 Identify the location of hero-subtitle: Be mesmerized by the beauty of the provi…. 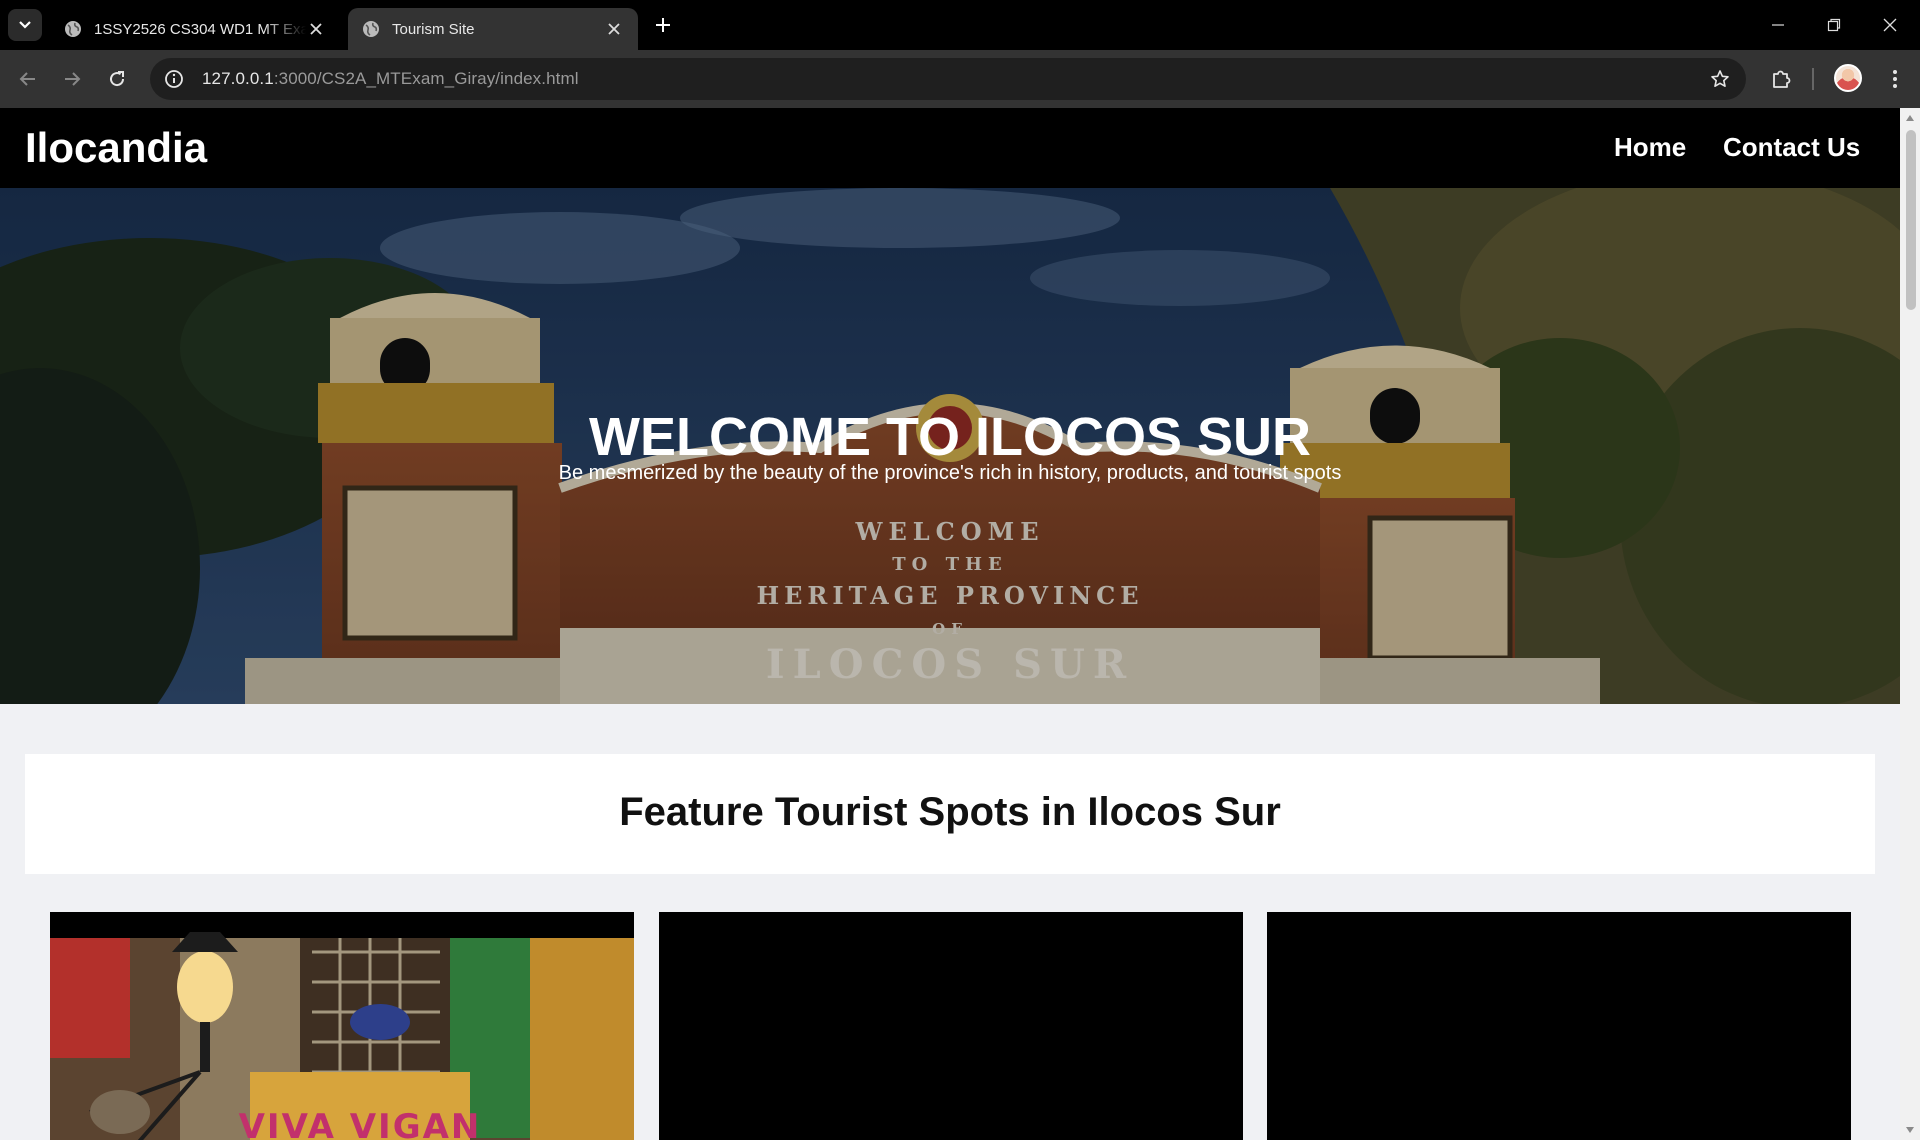
(950, 473).